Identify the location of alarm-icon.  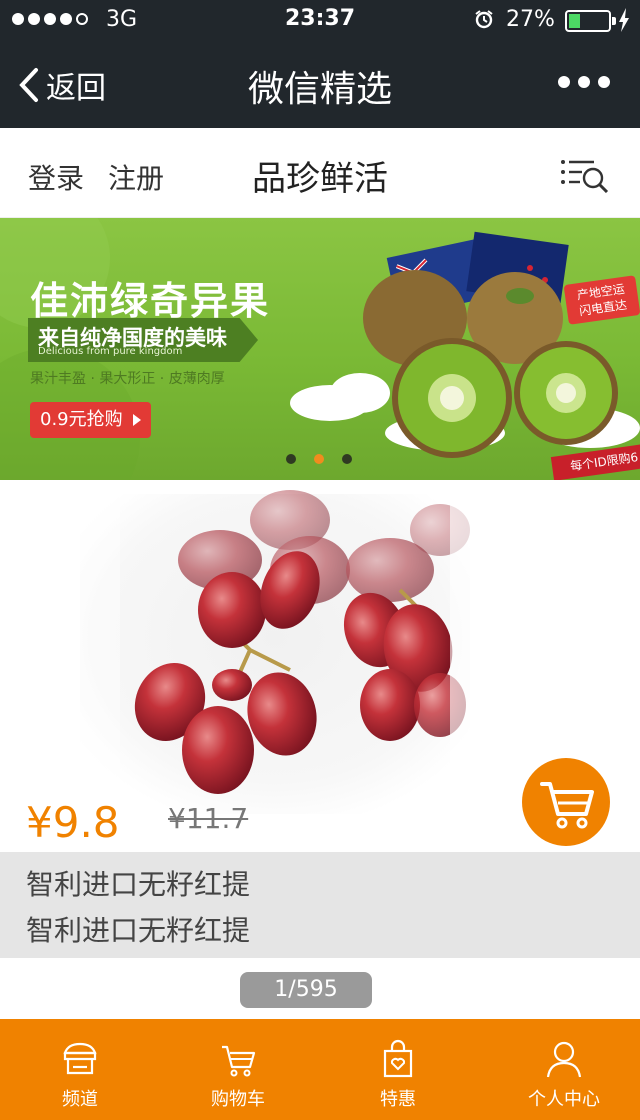
(484, 19).